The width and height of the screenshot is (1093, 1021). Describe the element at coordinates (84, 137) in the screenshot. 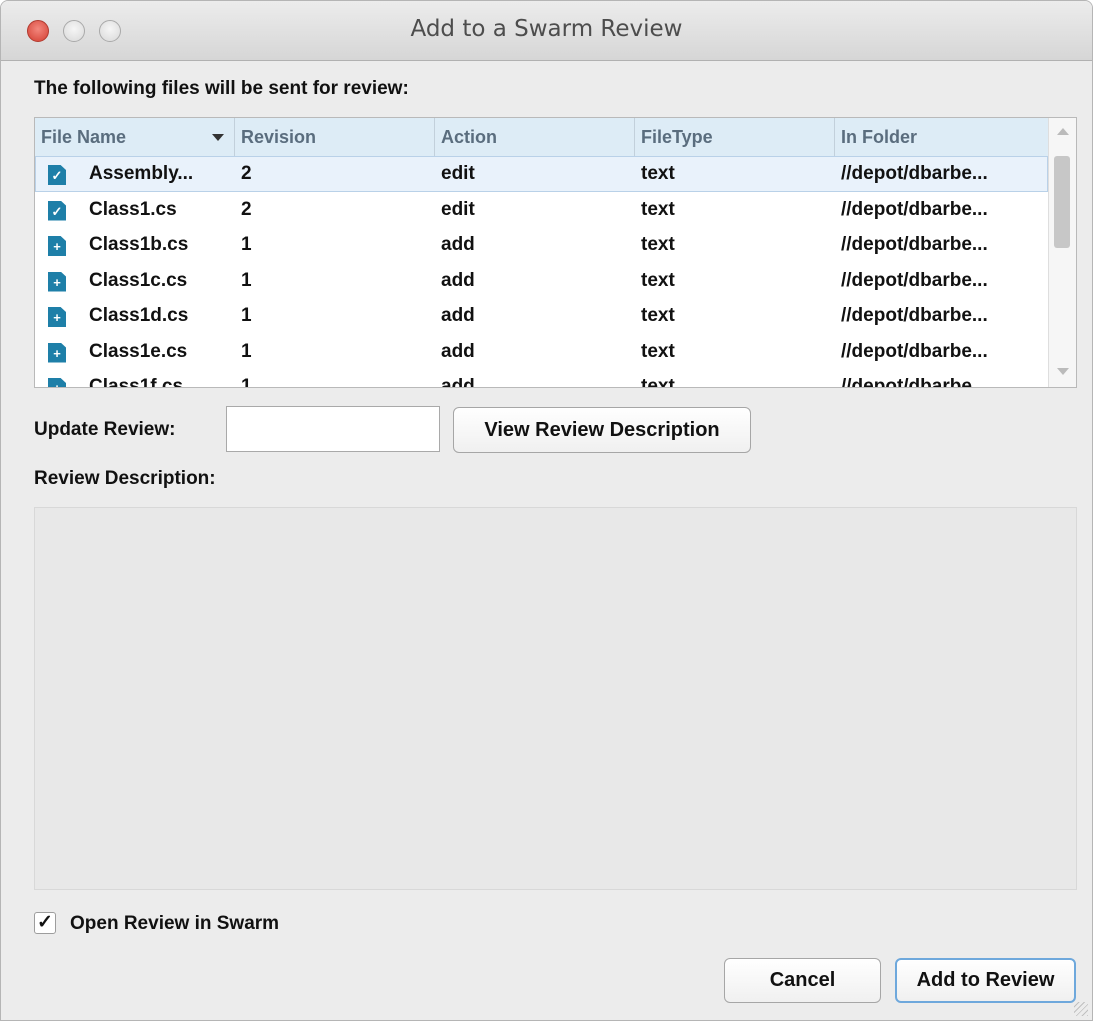

I see `column-header-label: File Name` at that location.